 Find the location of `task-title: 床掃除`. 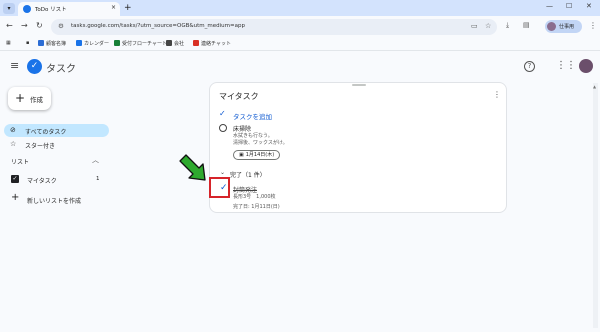

task-title: 床掃除 is located at coordinates (242, 128).